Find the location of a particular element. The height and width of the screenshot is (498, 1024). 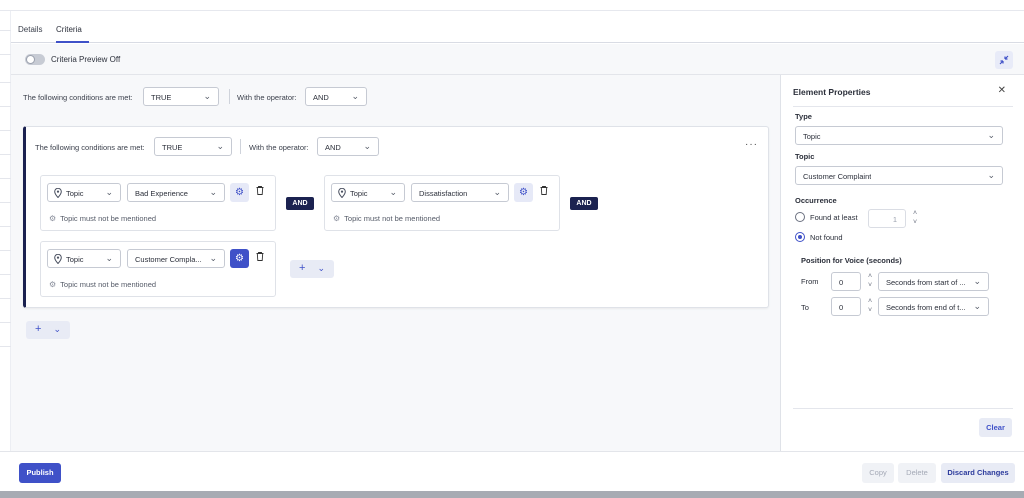

from-seconds-value: 0 is located at coordinates (841, 282).